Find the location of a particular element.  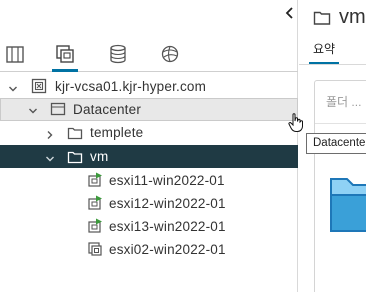

tree-item-vm: esxi02-win2022-01 is located at coordinates (149, 249).